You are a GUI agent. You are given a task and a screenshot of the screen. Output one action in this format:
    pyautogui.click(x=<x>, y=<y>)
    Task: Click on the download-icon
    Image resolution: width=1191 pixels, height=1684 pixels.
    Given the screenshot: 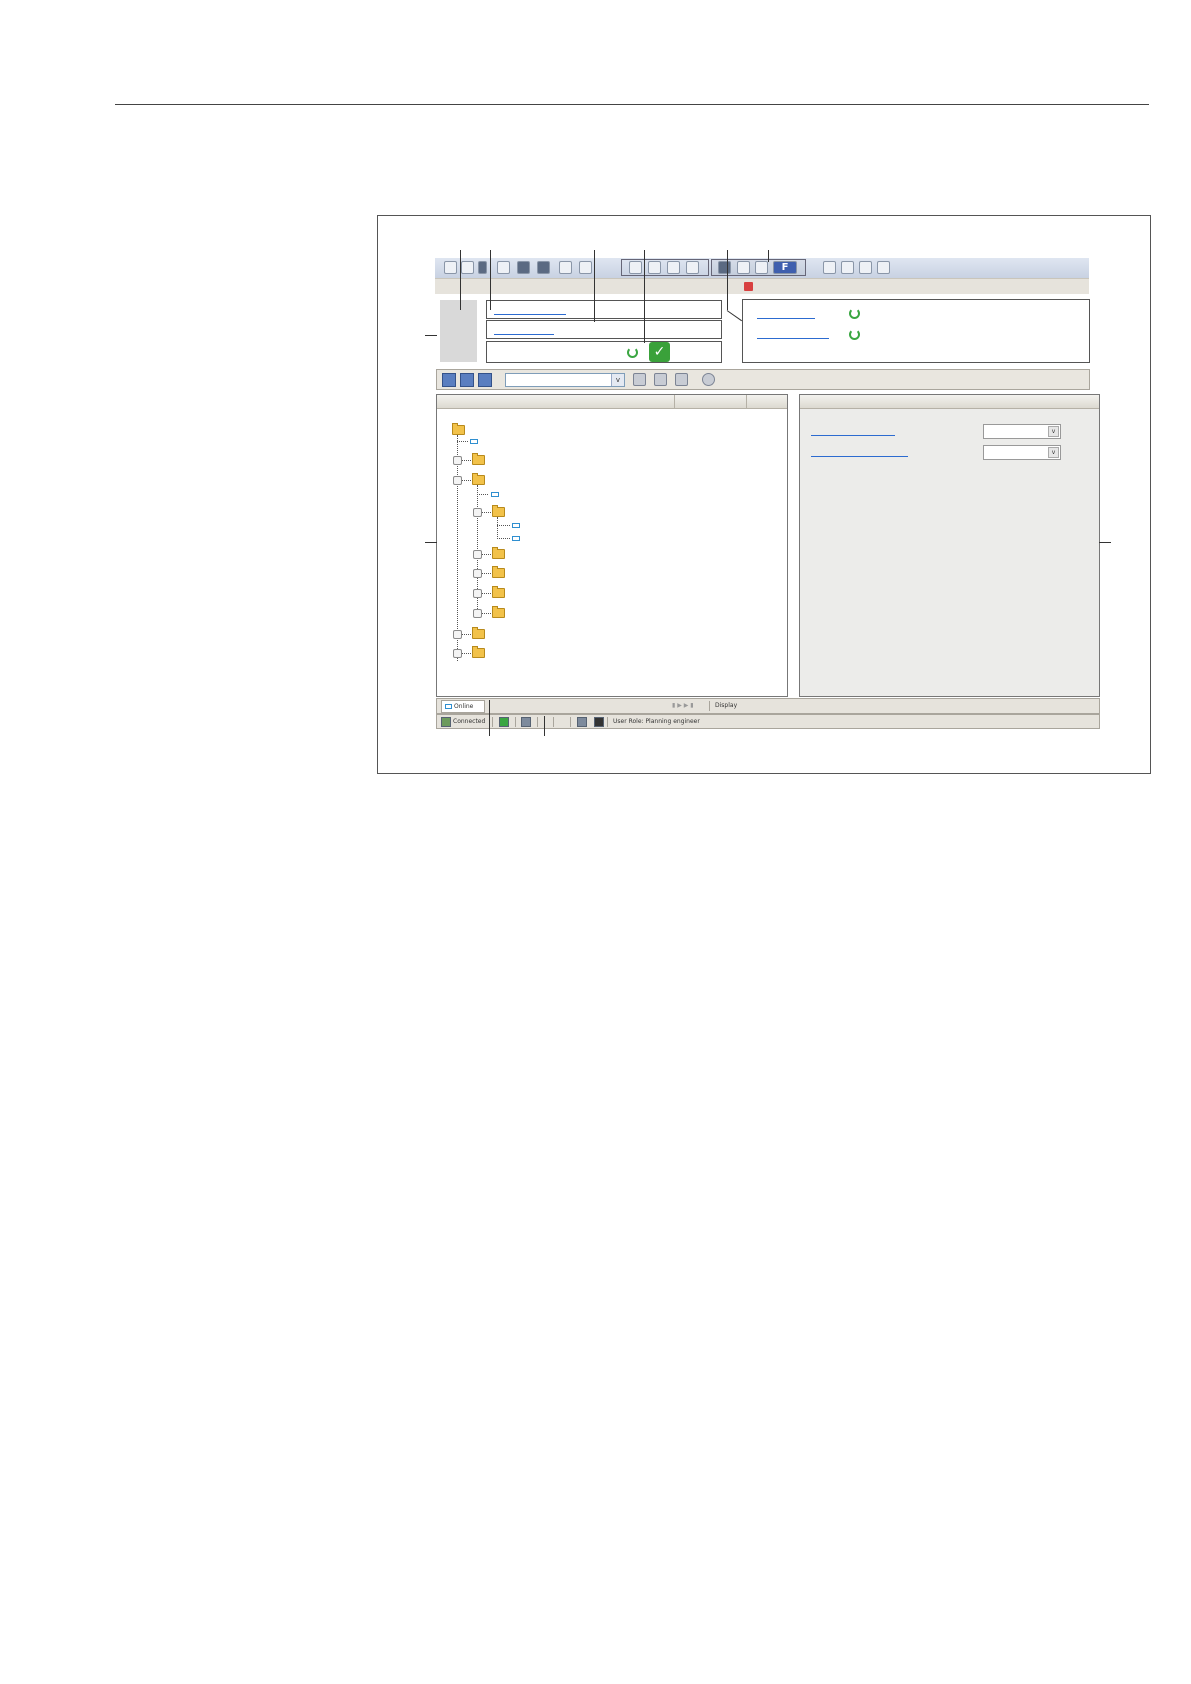 What is the action you would take?
    pyautogui.click(x=654, y=267)
    